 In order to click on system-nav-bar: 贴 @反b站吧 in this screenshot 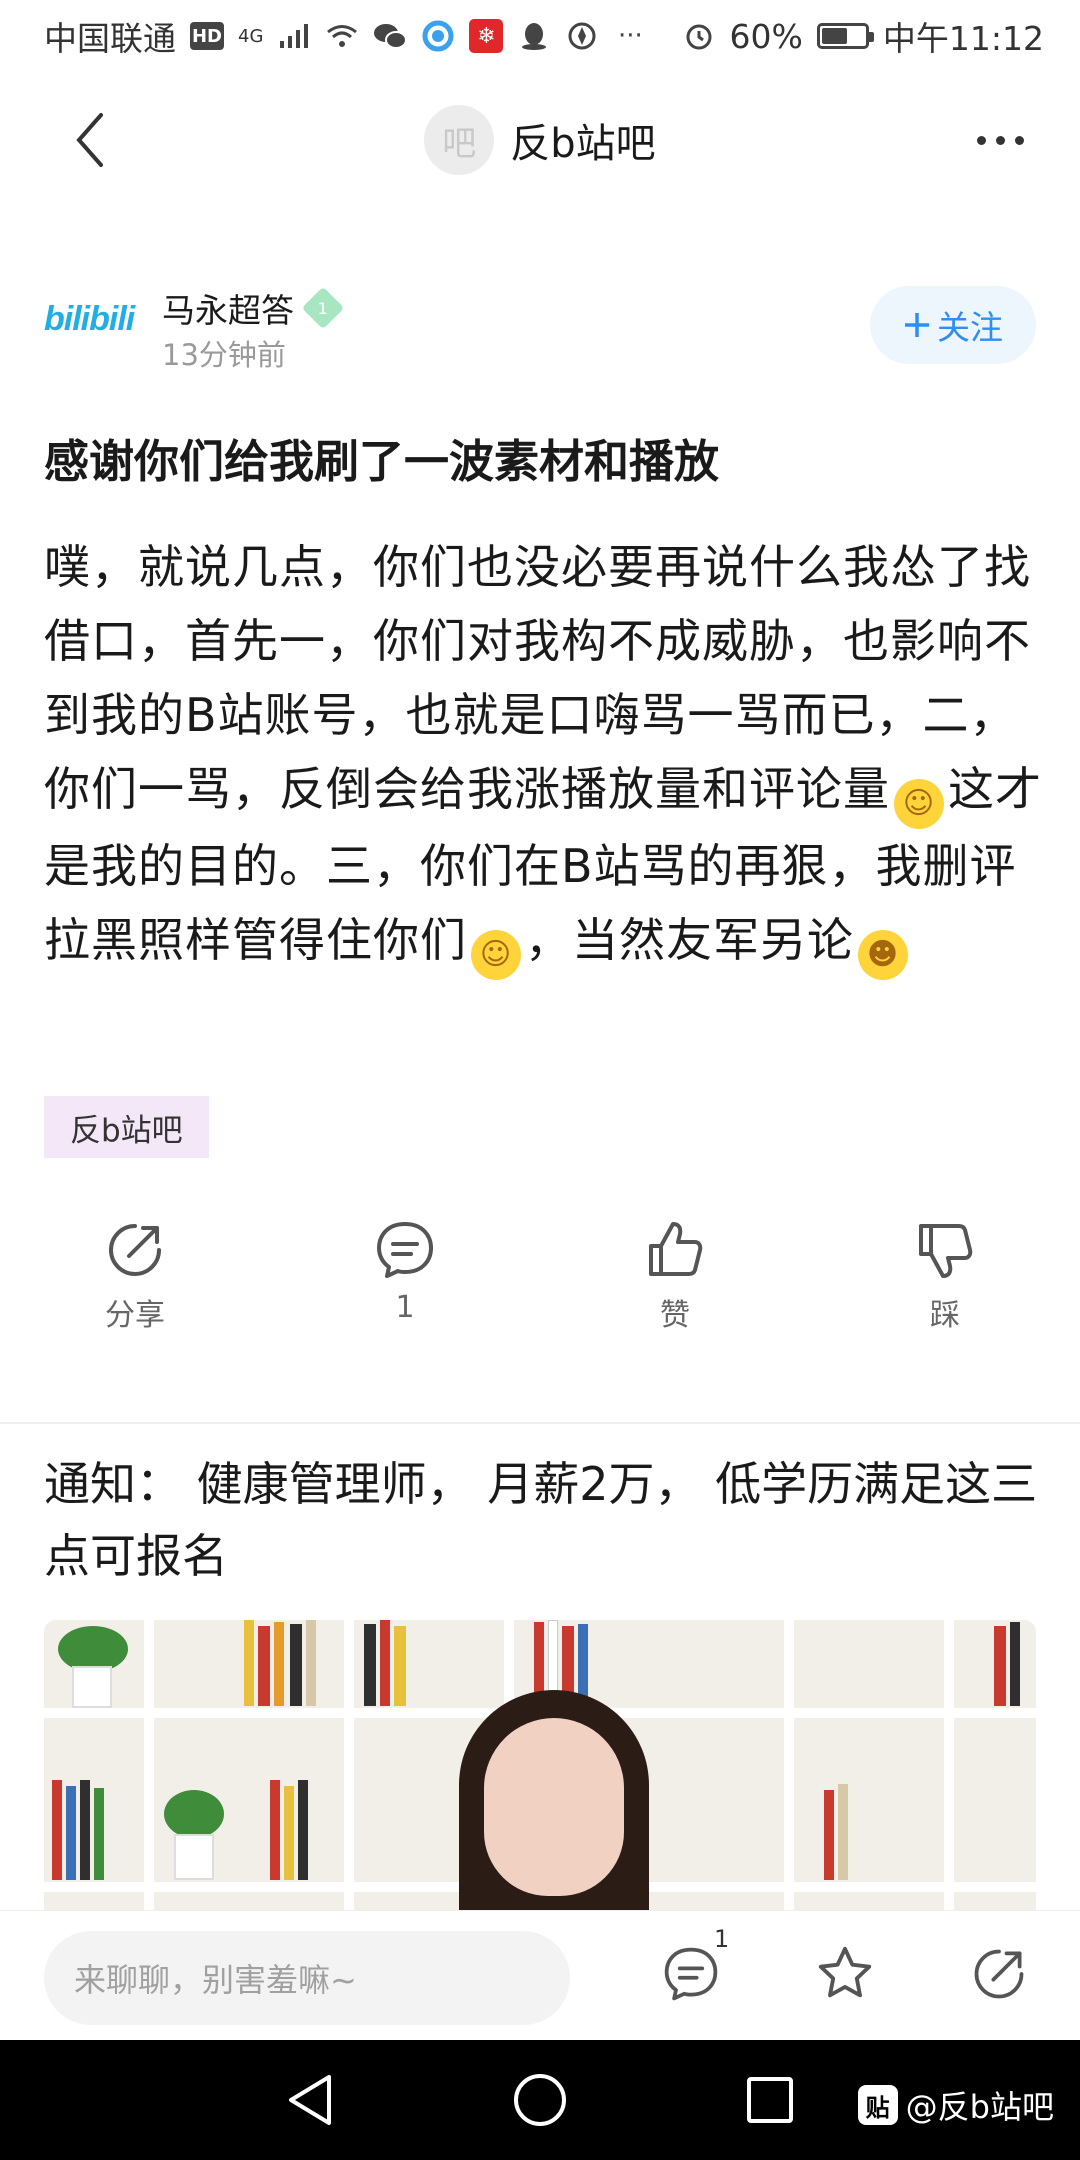, I will do `click(540, 2100)`.